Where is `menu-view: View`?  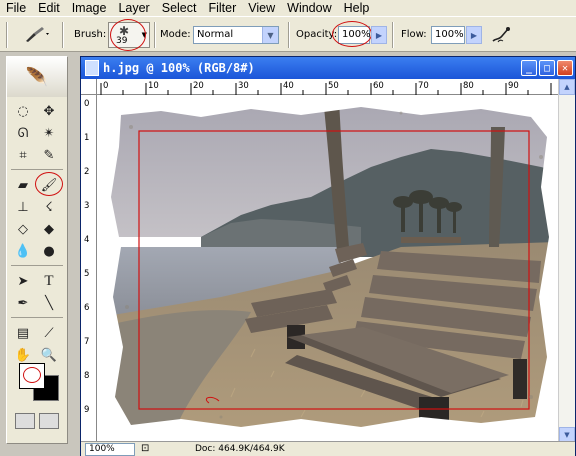
menu-view: View is located at coordinates (261, 8).